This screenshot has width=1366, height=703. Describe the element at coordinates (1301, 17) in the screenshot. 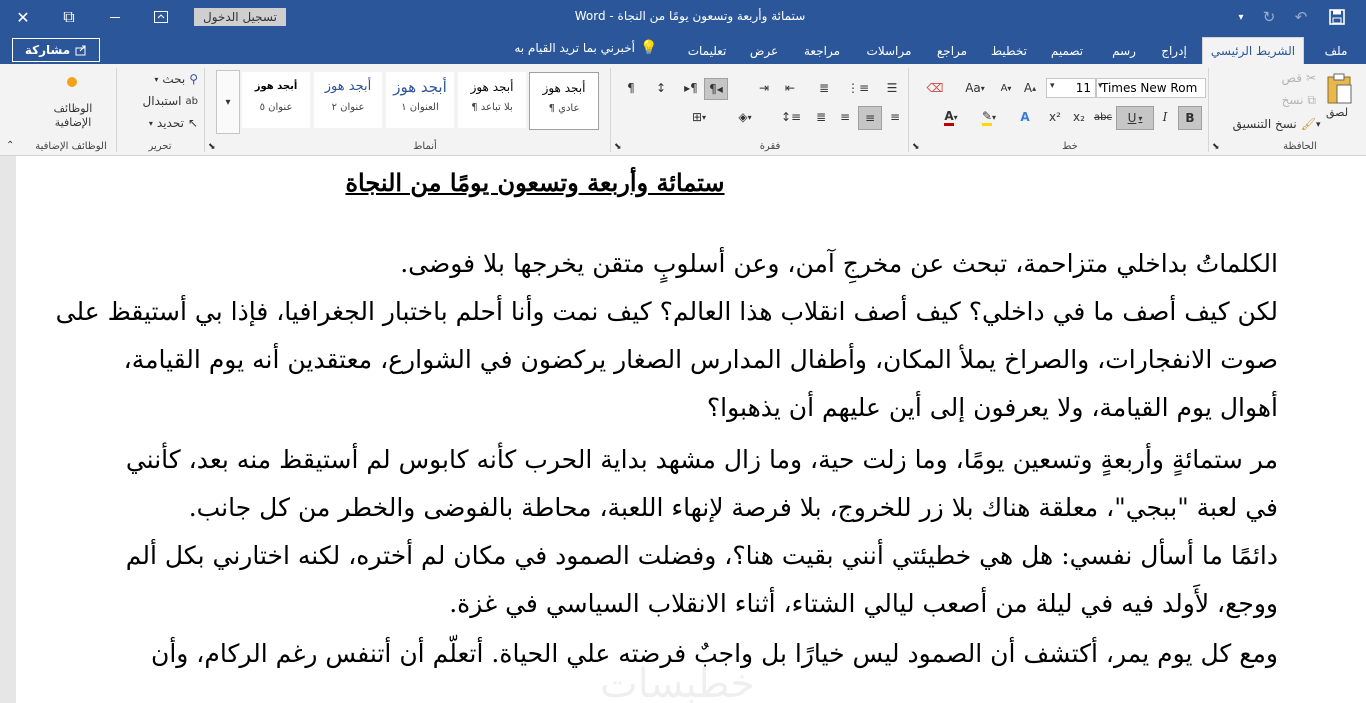

I see `undo-button: ↶` at that location.